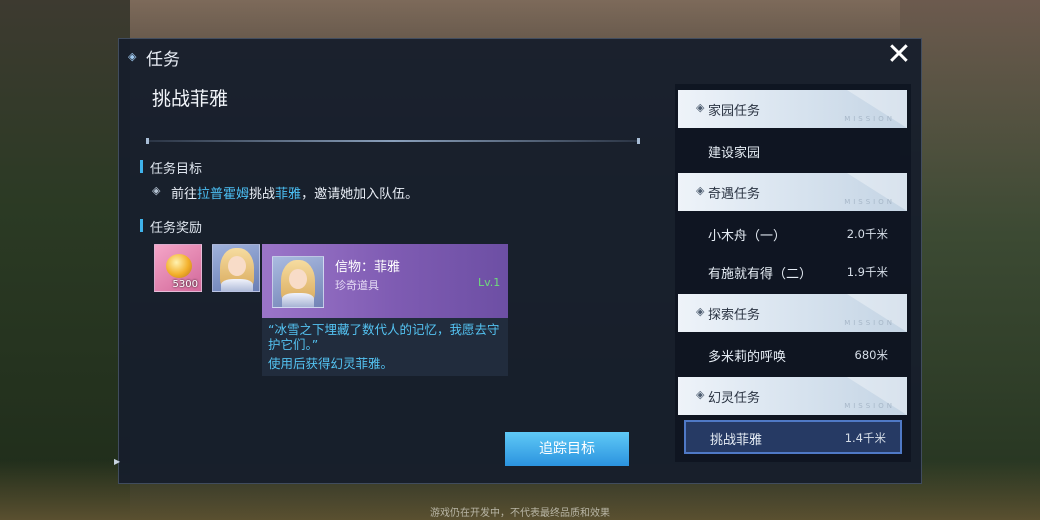 This screenshot has width=1040, height=520. What do you see at coordinates (520, 513) in the screenshot?
I see `dev-disclaimer: 游戏仍在开发中，不代表最终品质和效果` at bounding box center [520, 513].